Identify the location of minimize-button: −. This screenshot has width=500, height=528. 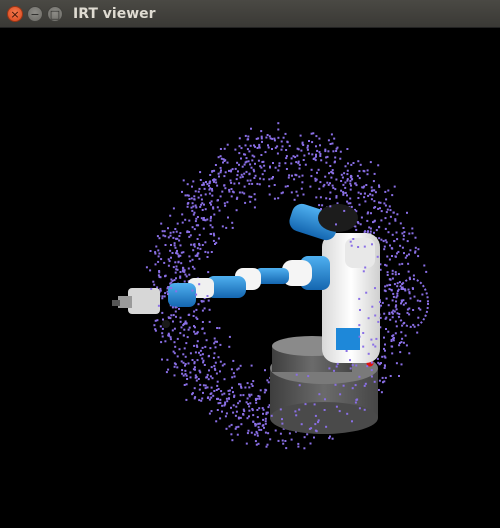
(35, 14).